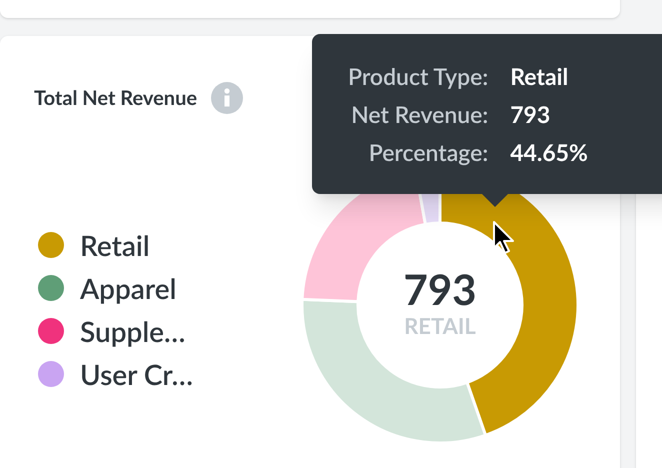 This screenshot has width=662, height=468. Describe the element at coordinates (504, 238) in the screenshot. I see `cursor-icon` at that location.